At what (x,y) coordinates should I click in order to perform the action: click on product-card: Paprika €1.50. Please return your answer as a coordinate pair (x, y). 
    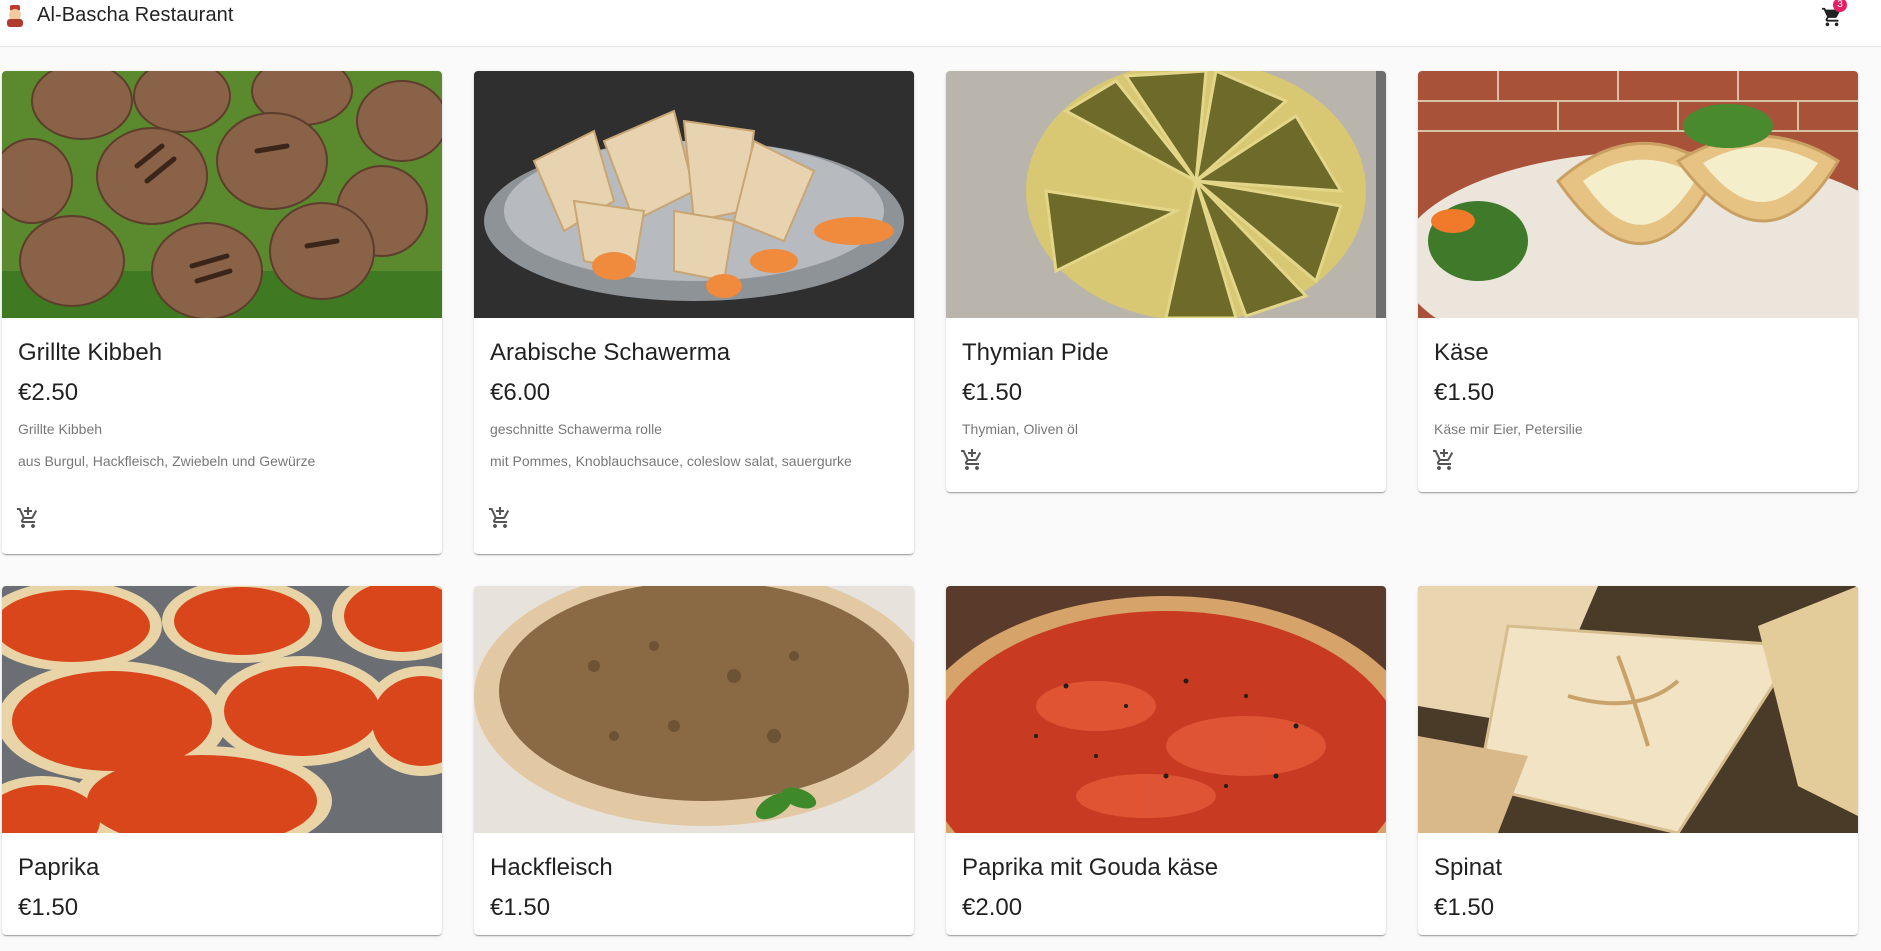
    Looking at the image, I should click on (222, 760).